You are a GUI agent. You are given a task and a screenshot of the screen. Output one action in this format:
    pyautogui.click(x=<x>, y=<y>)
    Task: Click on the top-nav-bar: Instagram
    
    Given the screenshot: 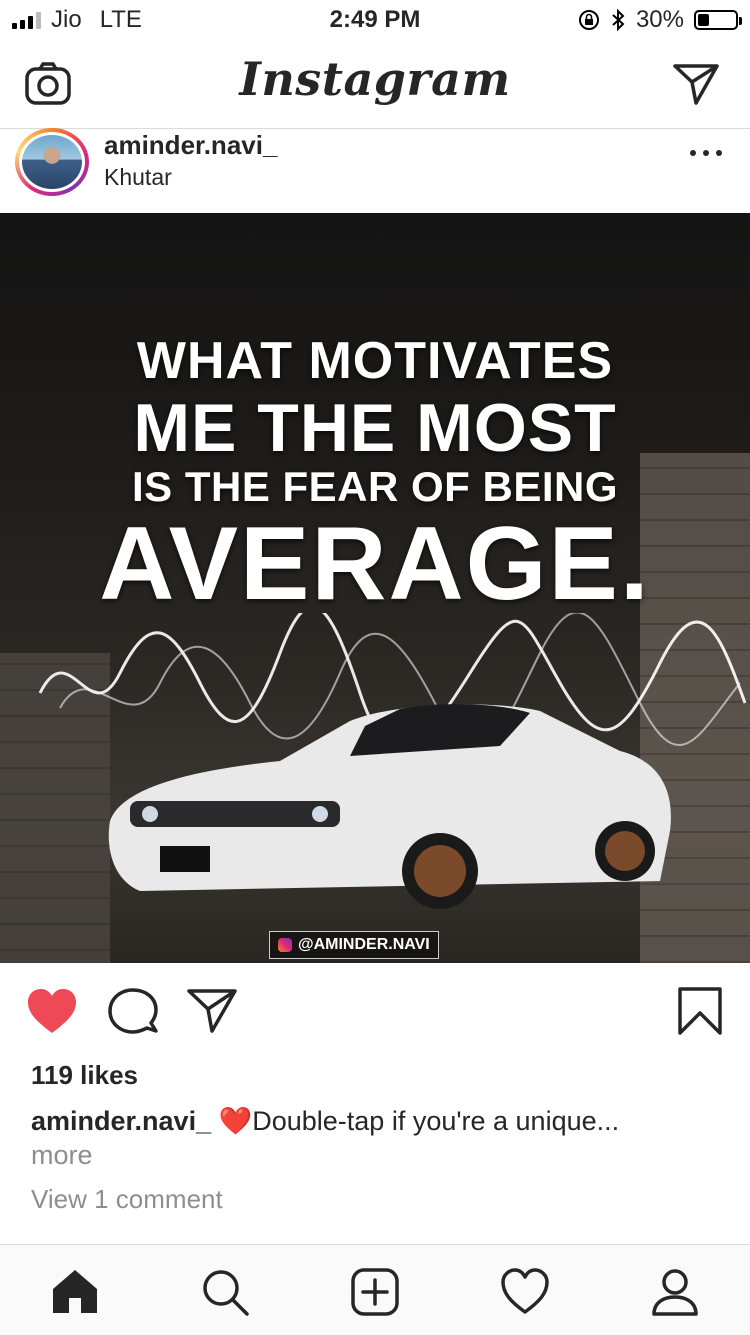 What is the action you would take?
    pyautogui.click(x=375, y=84)
    